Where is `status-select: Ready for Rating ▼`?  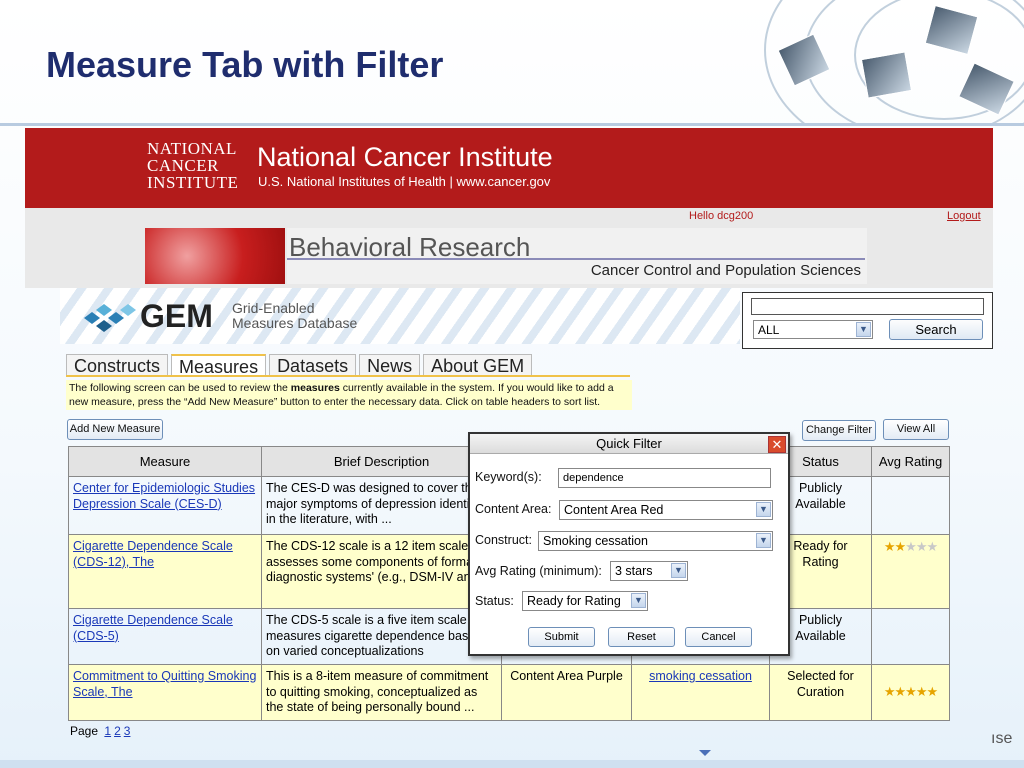 status-select: Ready for Rating ▼ is located at coordinates (585, 601).